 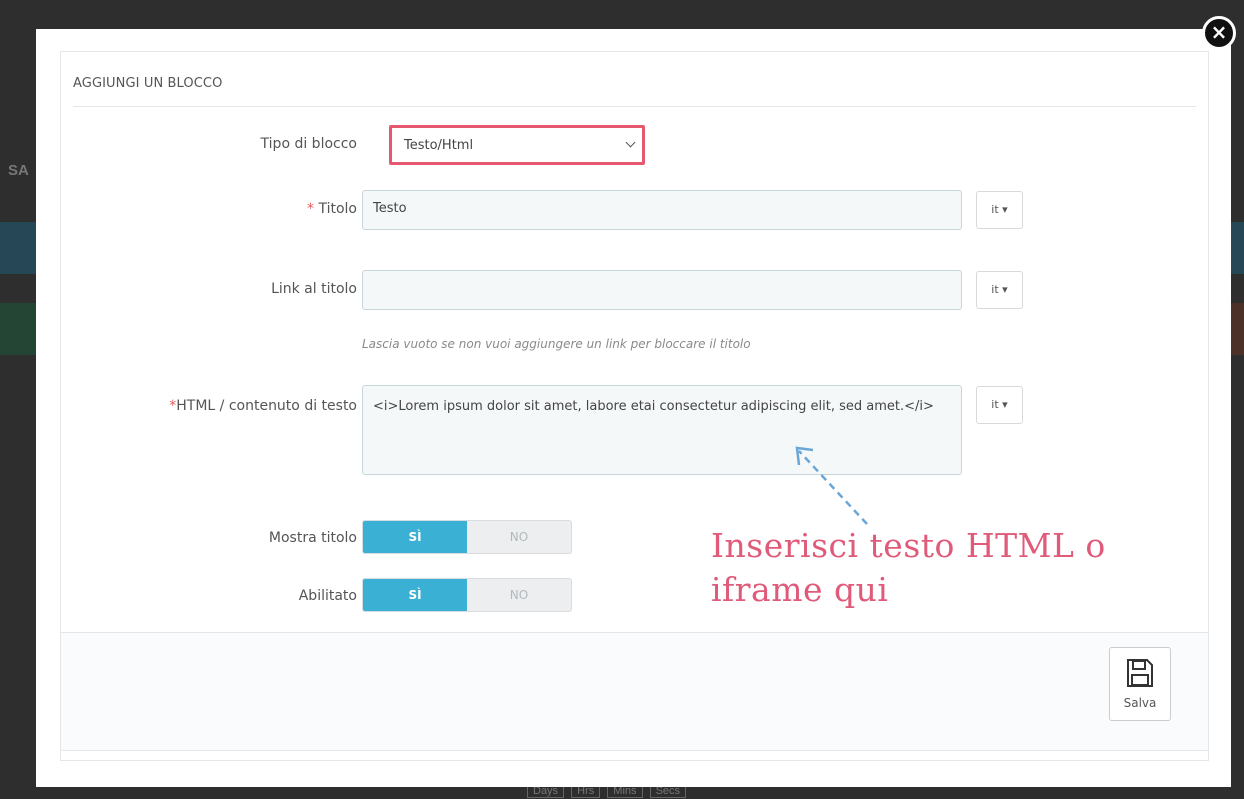 I want to click on enabled-label: Abilitato, so click(x=327, y=596).